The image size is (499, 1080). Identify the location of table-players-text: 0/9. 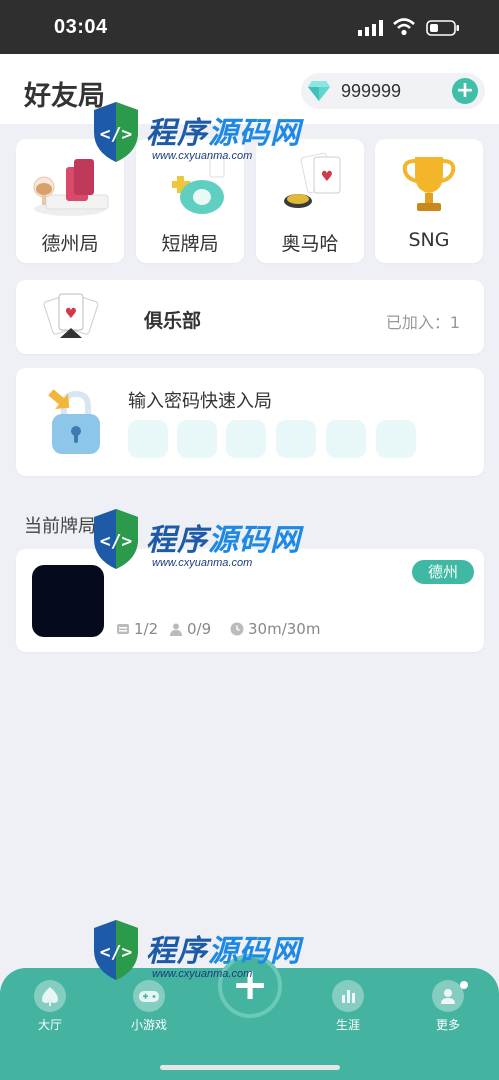
(199, 629).